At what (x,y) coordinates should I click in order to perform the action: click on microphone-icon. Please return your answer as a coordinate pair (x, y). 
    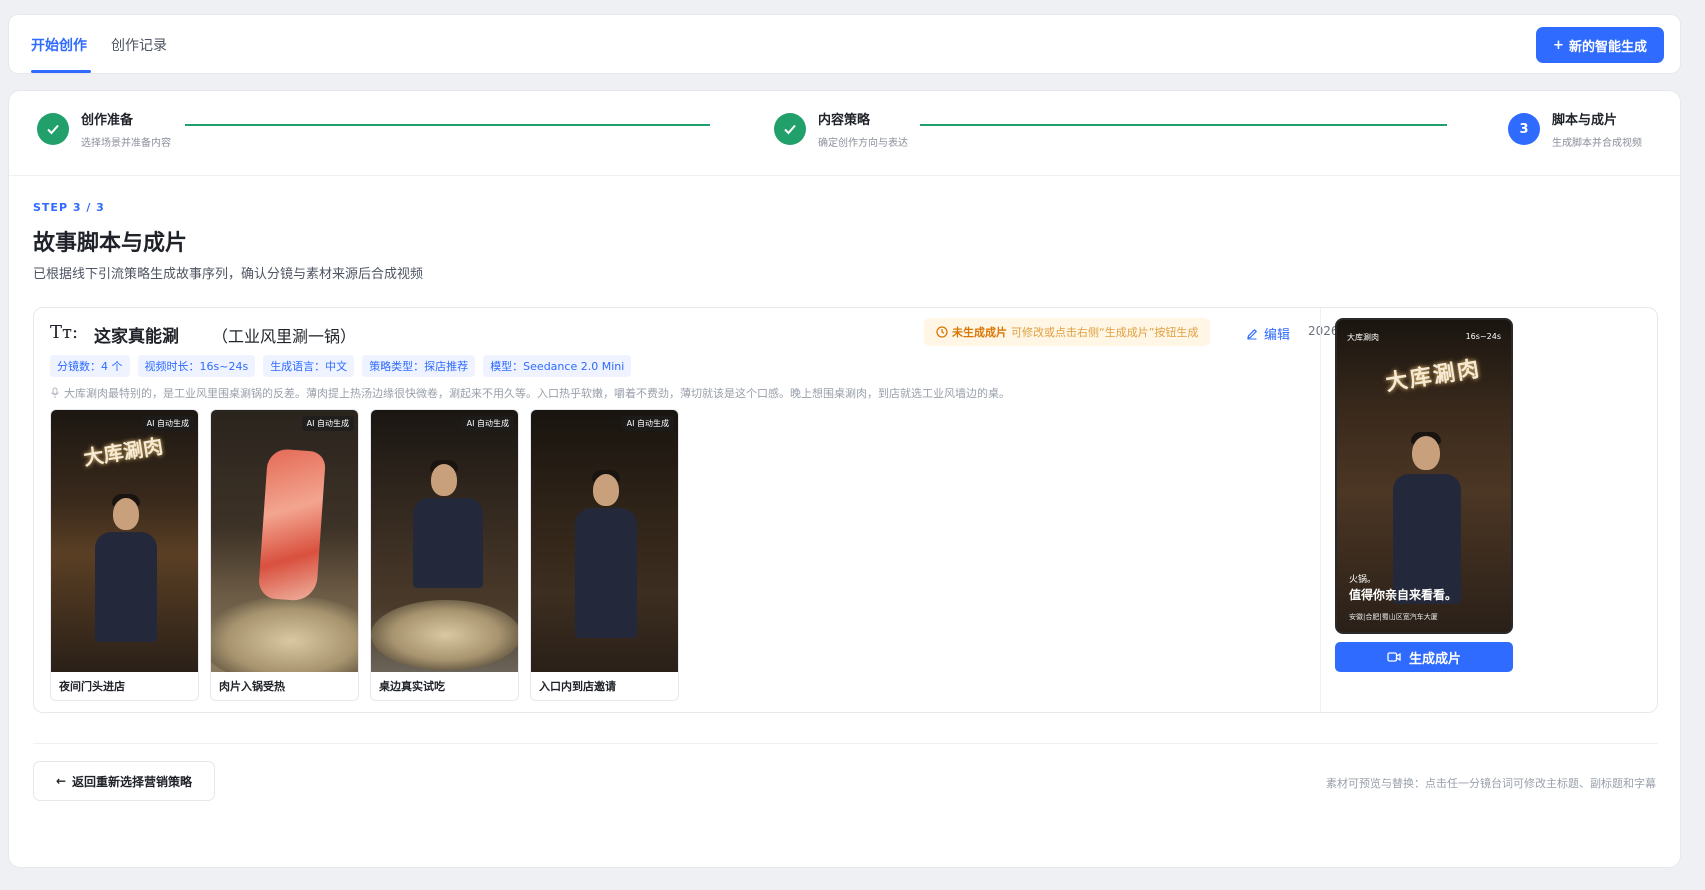
    Looking at the image, I should click on (55, 392).